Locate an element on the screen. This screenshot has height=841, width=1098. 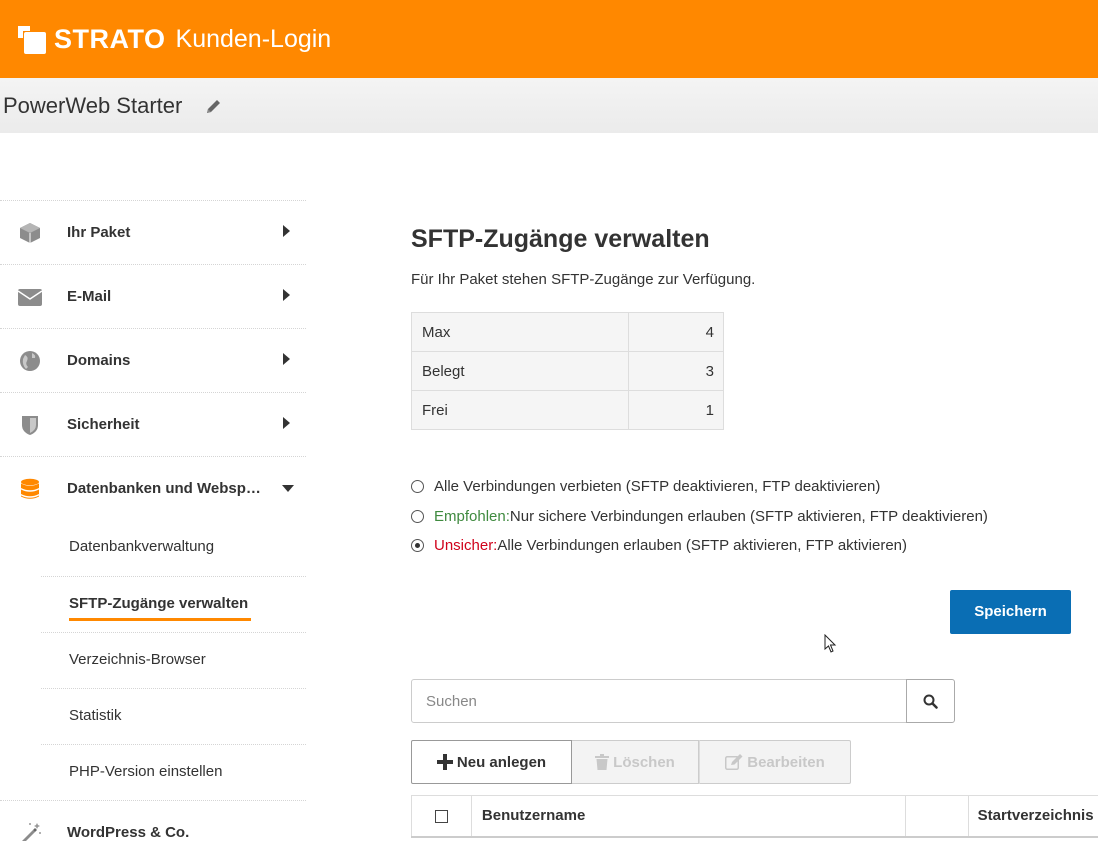
delete-label: Löschen is located at coordinates (644, 762).